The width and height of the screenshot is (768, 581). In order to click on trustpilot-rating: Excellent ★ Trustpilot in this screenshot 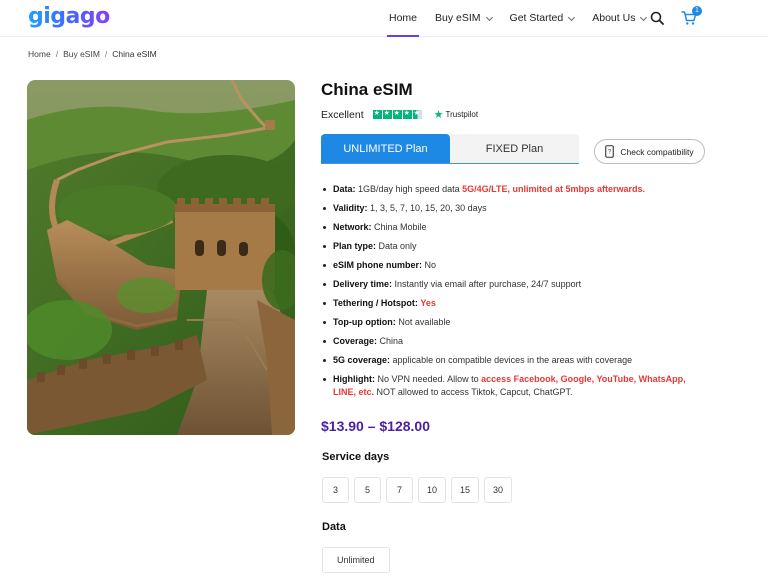, I will do `click(400, 115)`.